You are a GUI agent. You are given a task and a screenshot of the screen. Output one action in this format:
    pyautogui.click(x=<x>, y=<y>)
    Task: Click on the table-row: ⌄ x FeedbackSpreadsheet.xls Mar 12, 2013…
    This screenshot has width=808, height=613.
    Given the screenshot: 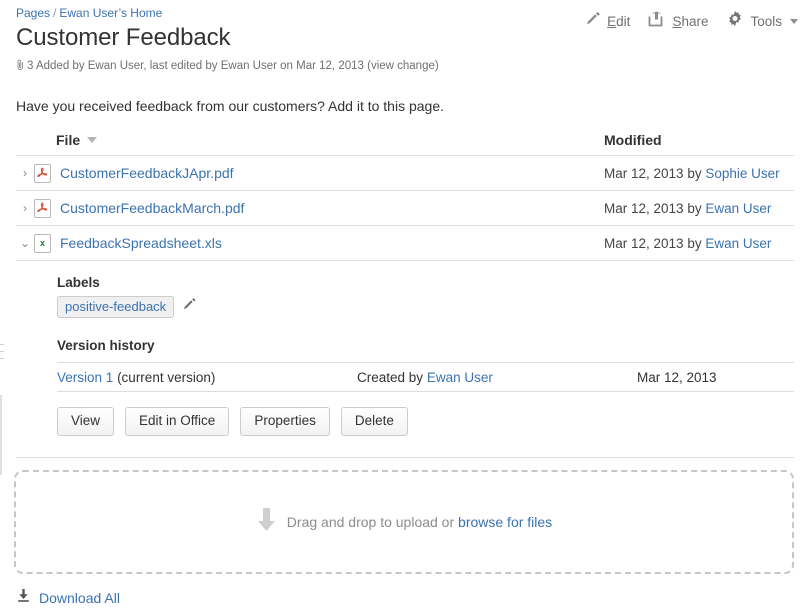 What is the action you would take?
    pyautogui.click(x=405, y=242)
    